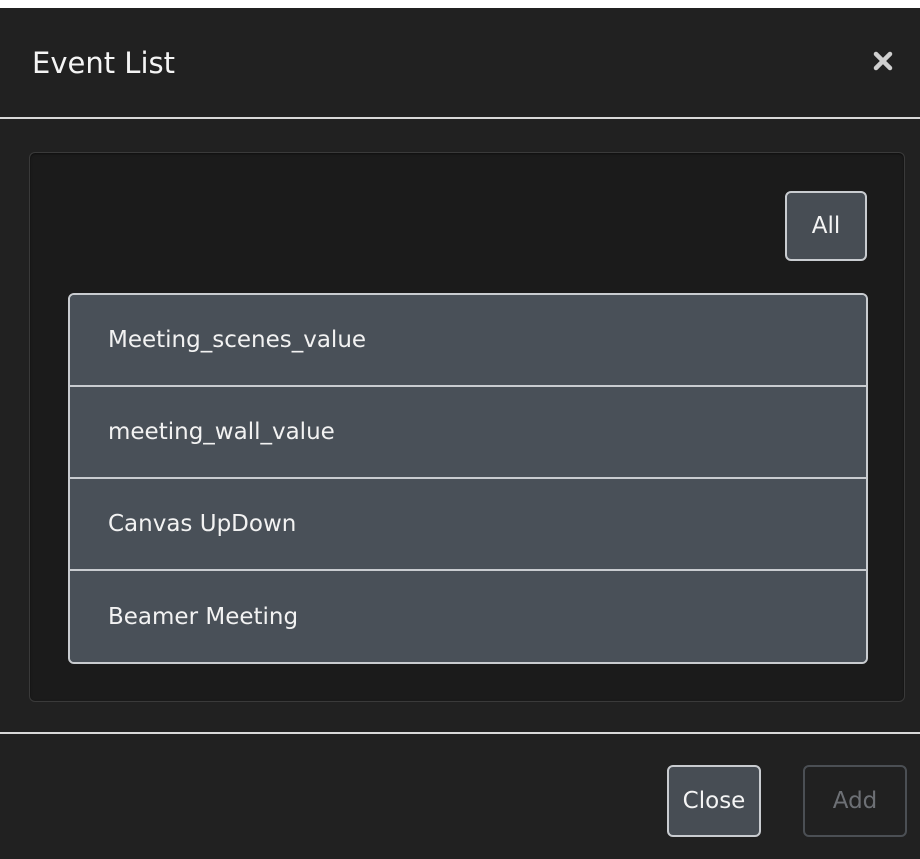 The width and height of the screenshot is (920, 859). What do you see at coordinates (855, 801) in the screenshot?
I see `add-button: Add` at bounding box center [855, 801].